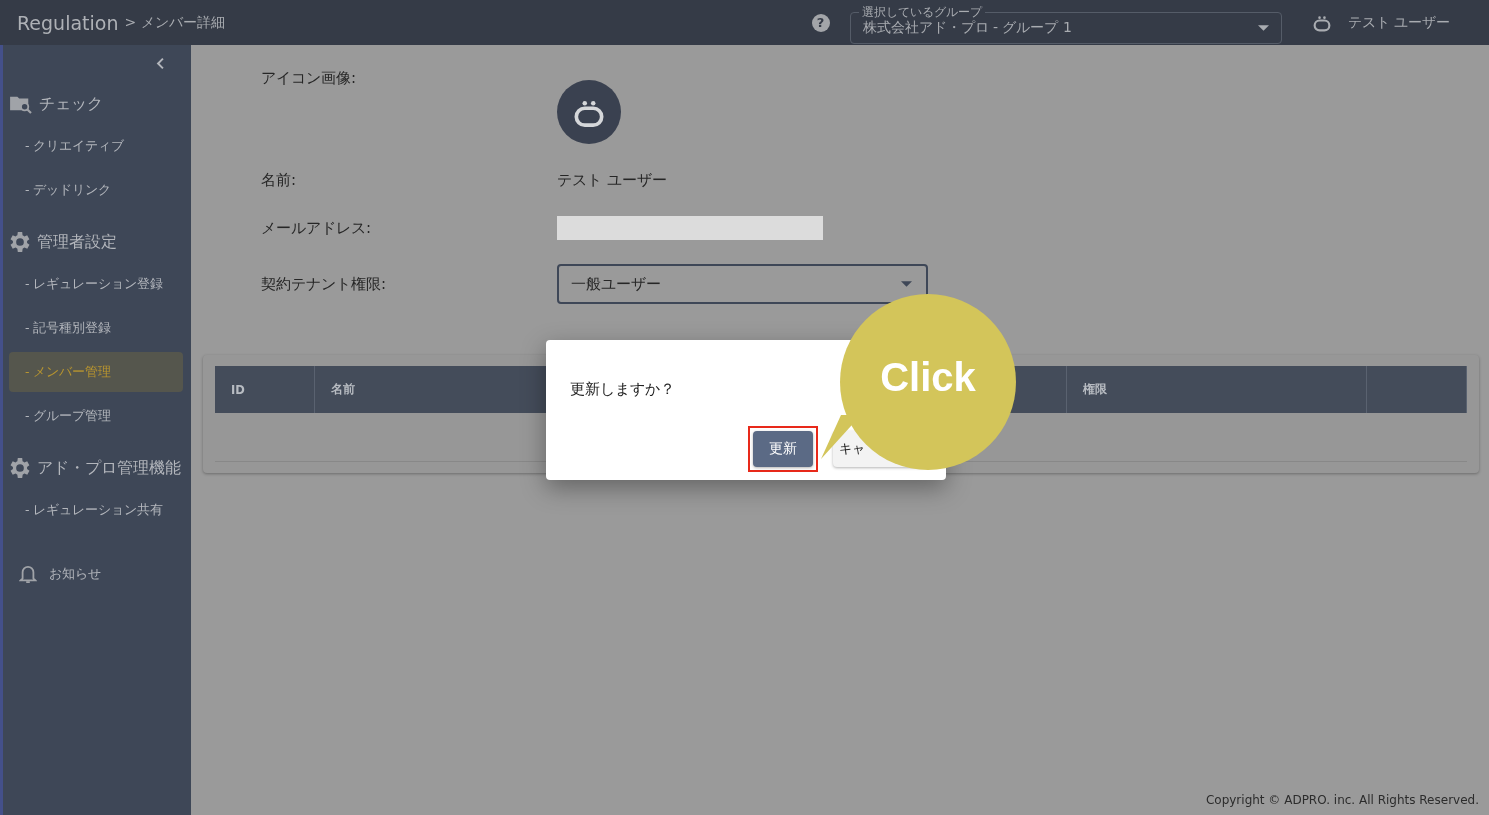 Image resolution: width=1489 pixels, height=815 pixels. Describe the element at coordinates (175, 22) in the screenshot. I see `breadcrumb: > メンバー詳細` at that location.